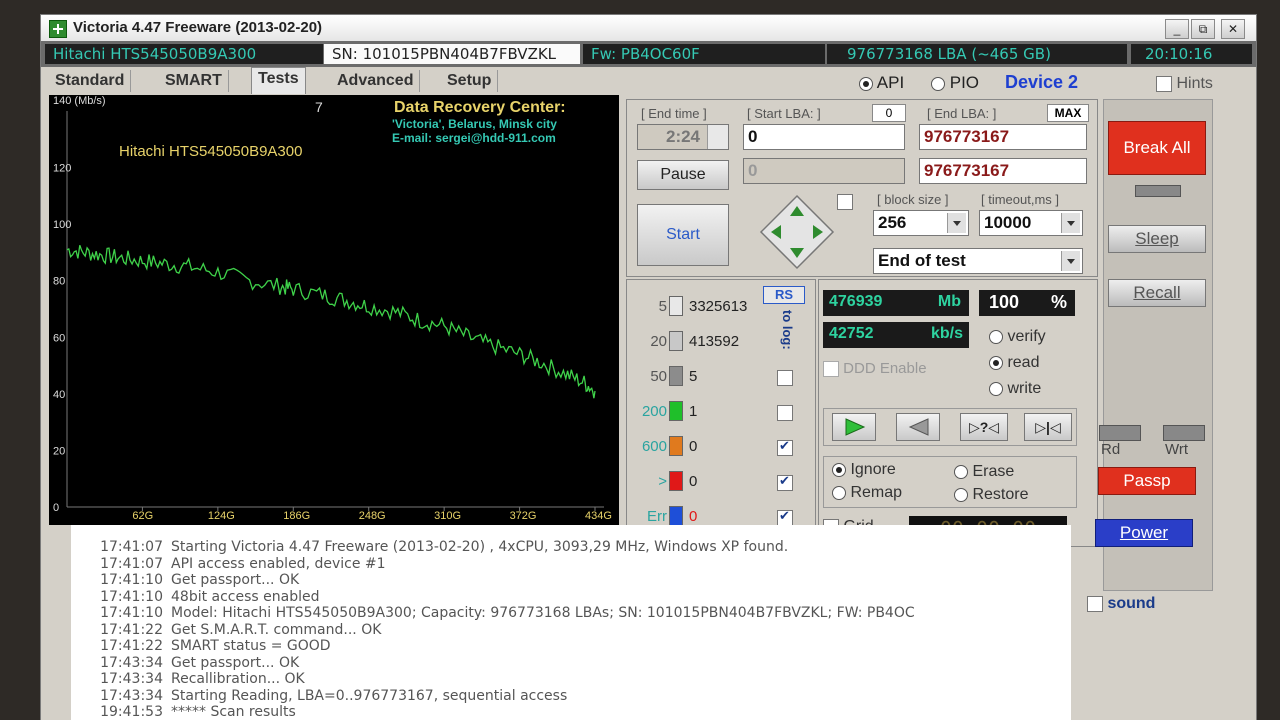  Describe the element at coordinates (996, 336) in the screenshot. I see `verify-radio` at that location.